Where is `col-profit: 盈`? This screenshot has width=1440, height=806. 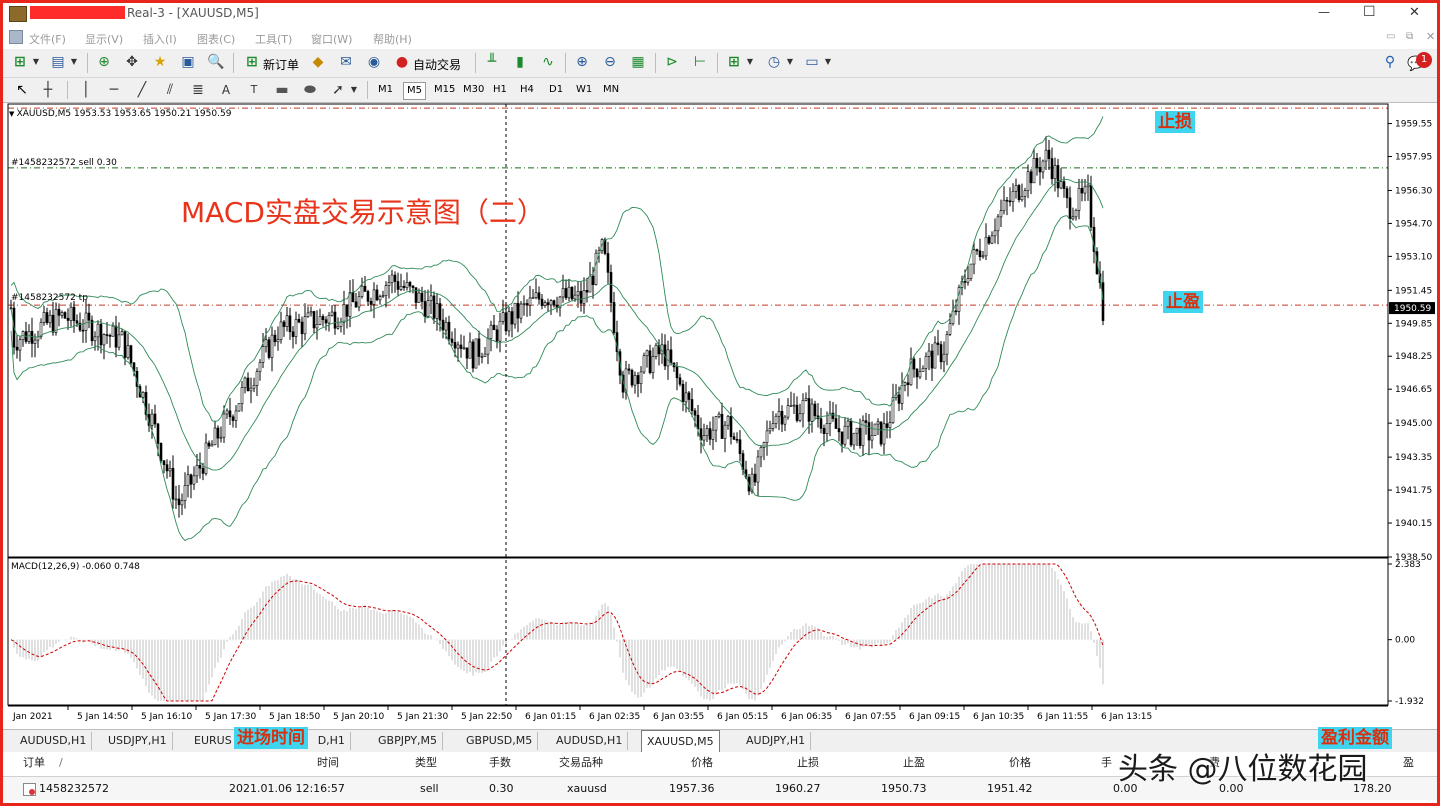
col-profit: 盈 is located at coordinates (1408, 763).